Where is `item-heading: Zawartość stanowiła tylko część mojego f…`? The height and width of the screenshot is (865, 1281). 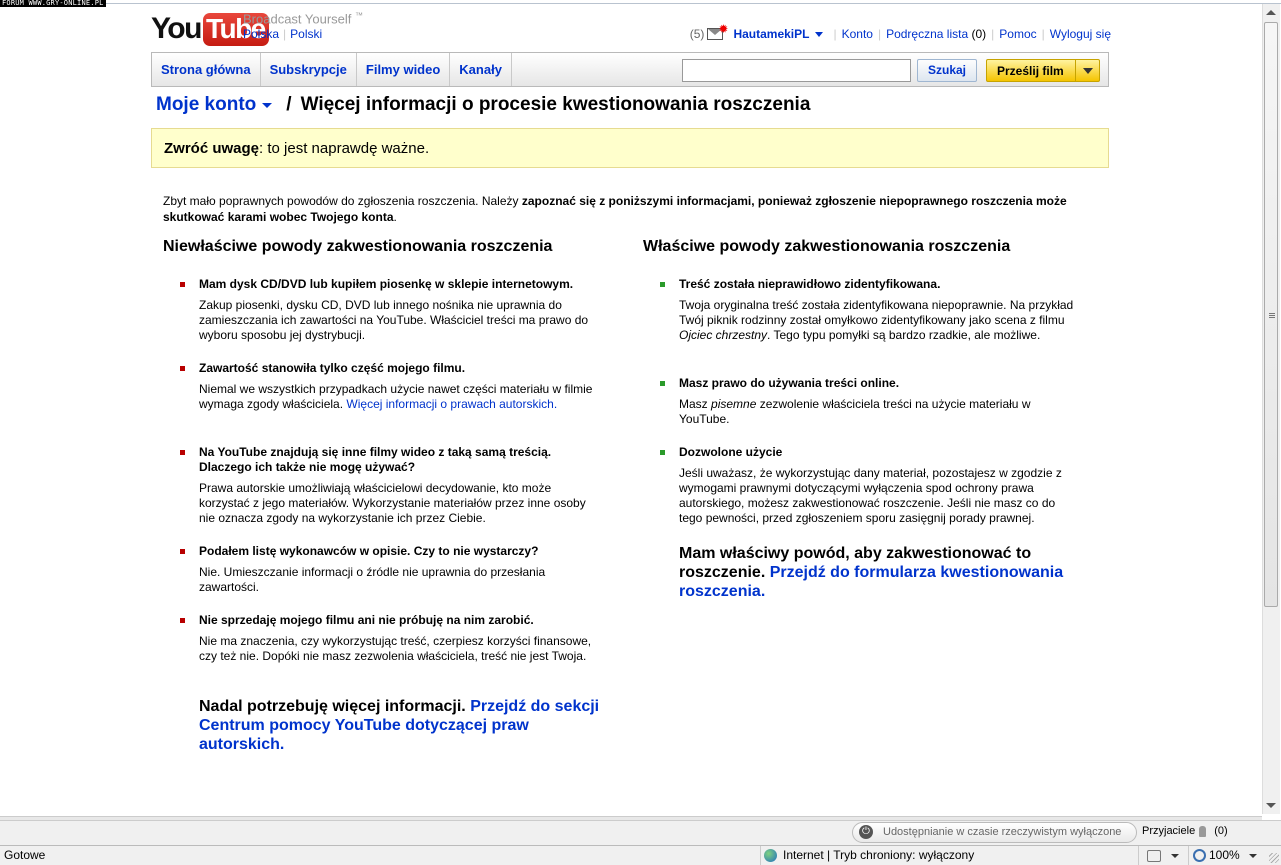 item-heading: Zawartość stanowiła tylko część mojego f… is located at coordinates (332, 368).